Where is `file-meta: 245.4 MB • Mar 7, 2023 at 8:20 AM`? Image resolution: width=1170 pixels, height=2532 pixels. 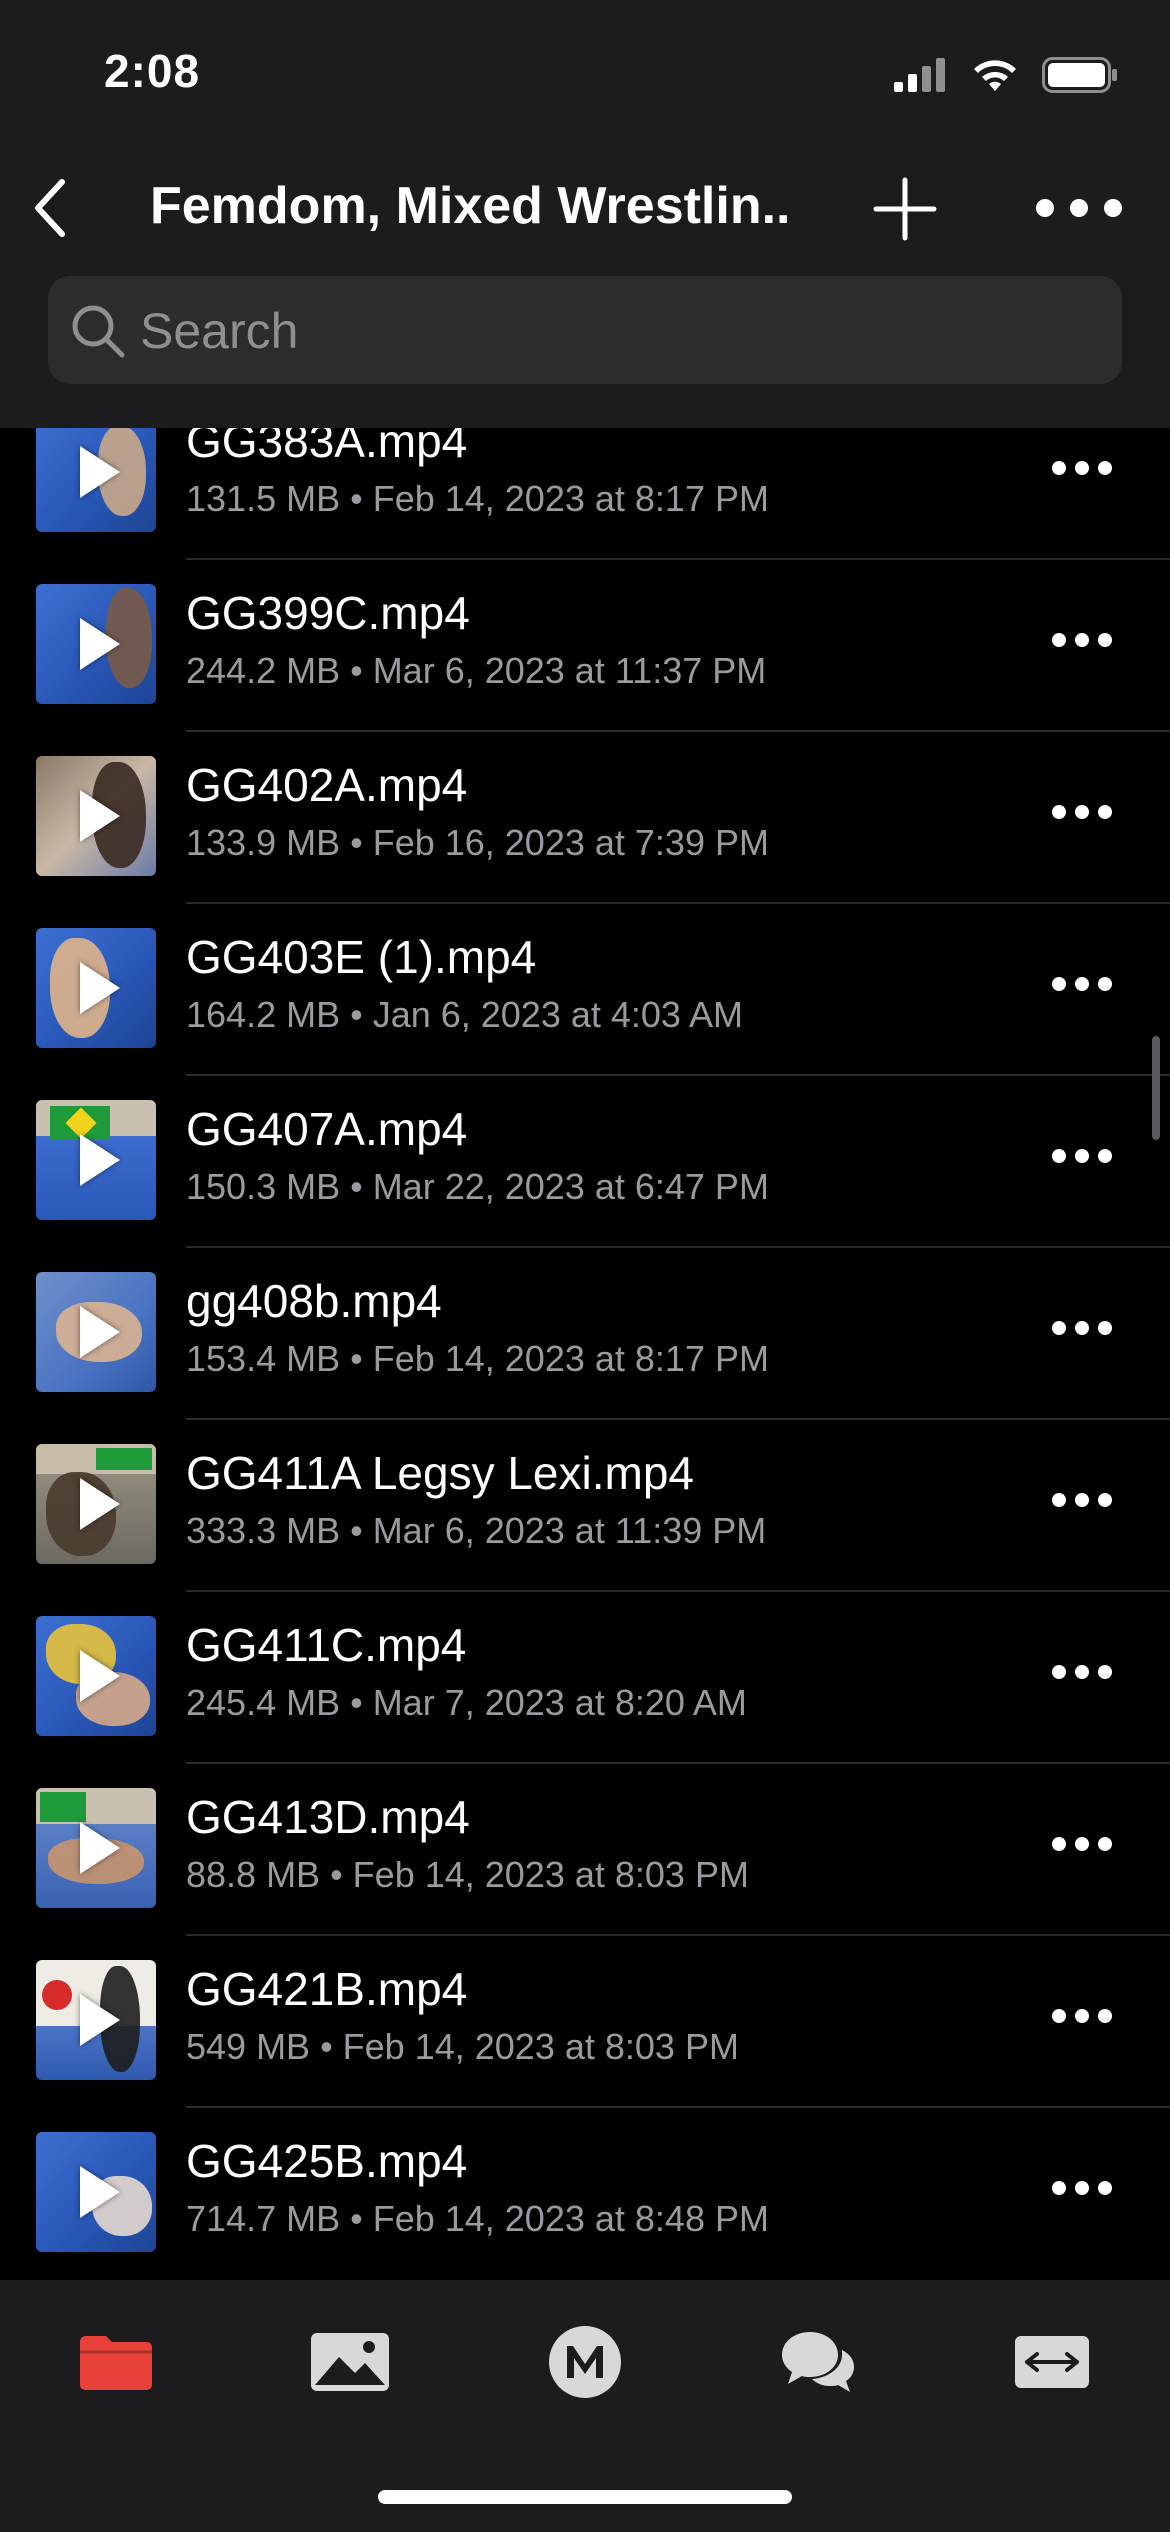
file-meta: 245.4 MB • Mar 7, 2023 at 8:20 AM is located at coordinates (466, 1702).